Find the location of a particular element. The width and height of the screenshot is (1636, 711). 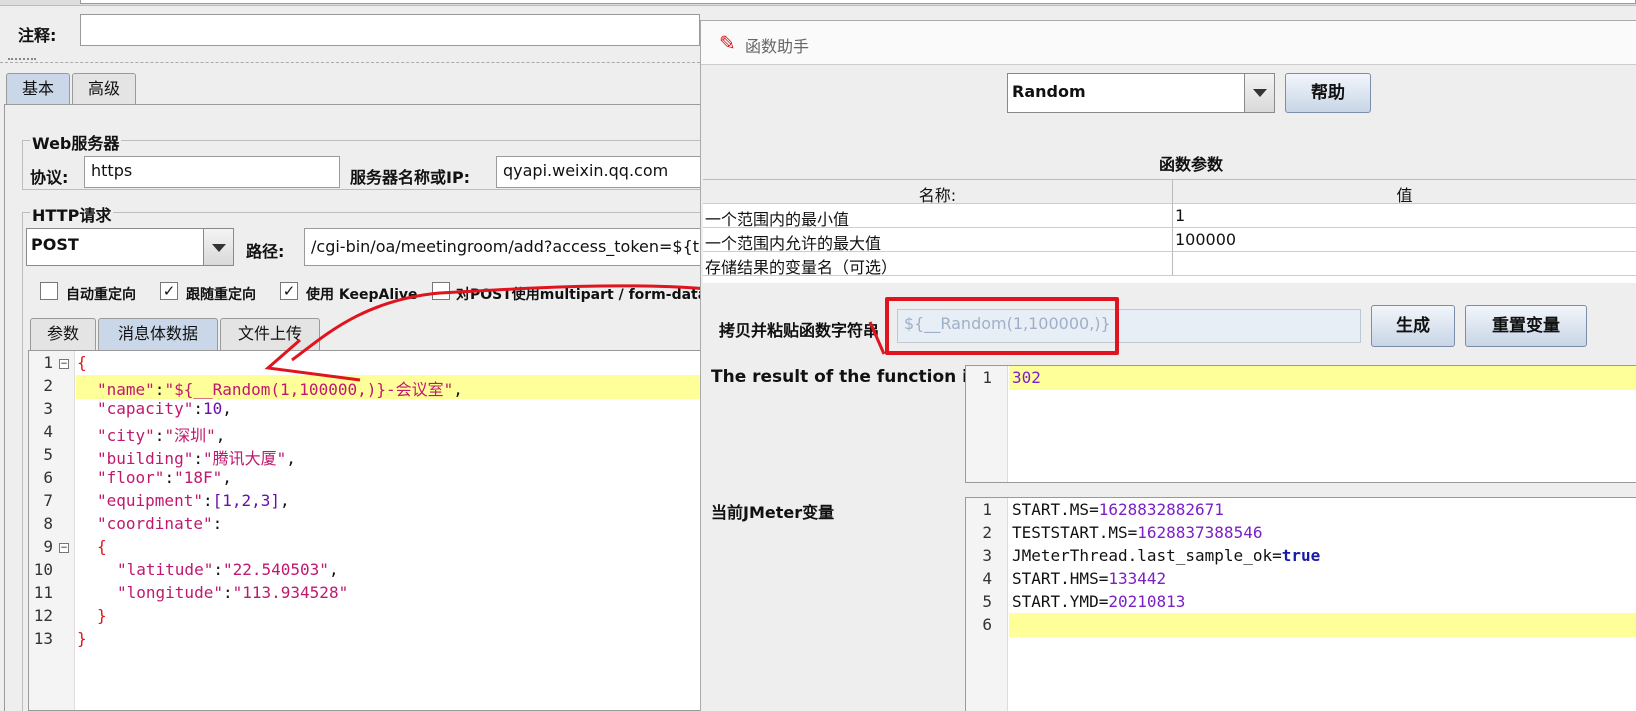

arrow-head-left is located at coordinates (312, 360).